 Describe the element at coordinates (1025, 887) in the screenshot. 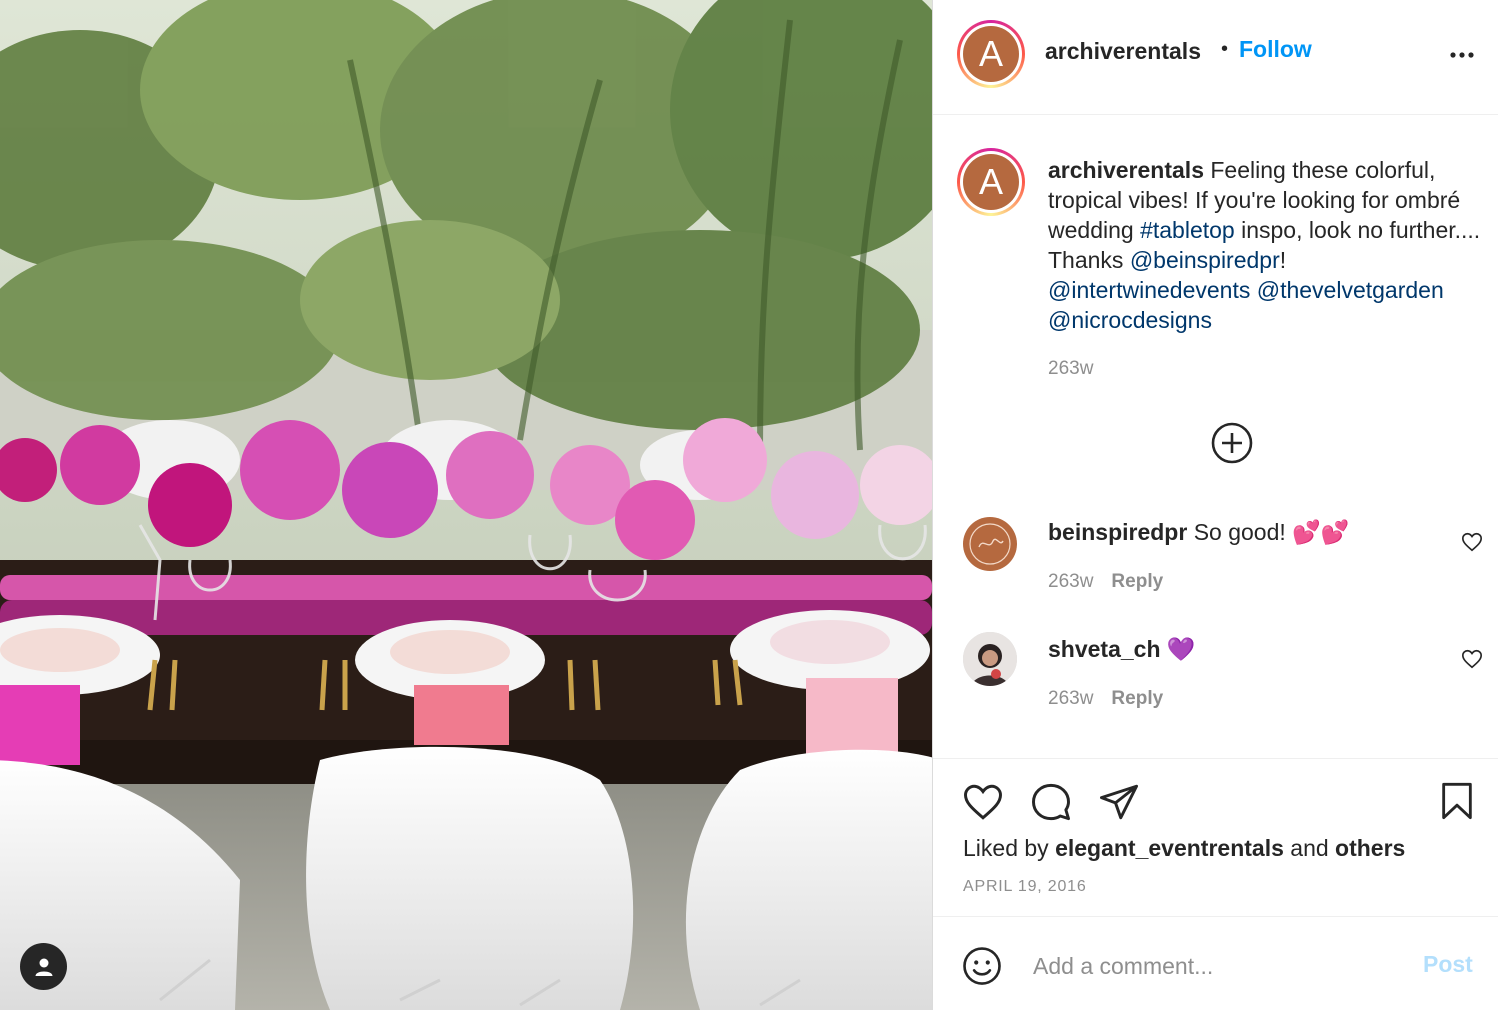

I see `post-date: APRIL 19, 2016` at that location.